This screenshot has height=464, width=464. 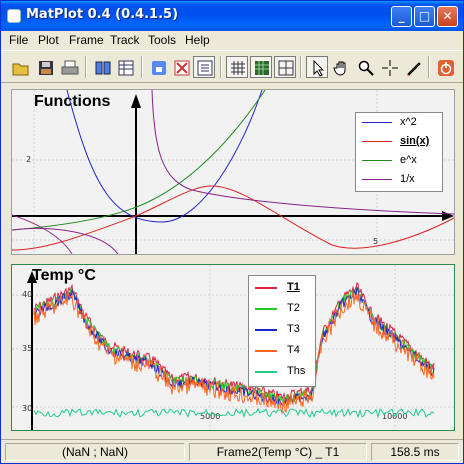 What do you see at coordinates (237, 67) in the screenshot?
I see `grid-icon` at bounding box center [237, 67].